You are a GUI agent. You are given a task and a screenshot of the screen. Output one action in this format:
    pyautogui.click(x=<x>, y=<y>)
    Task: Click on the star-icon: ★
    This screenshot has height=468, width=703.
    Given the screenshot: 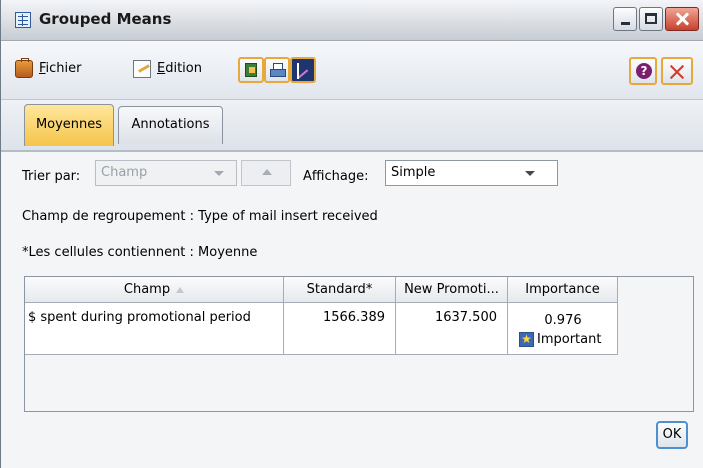 What is the action you would take?
    pyautogui.click(x=526, y=339)
    